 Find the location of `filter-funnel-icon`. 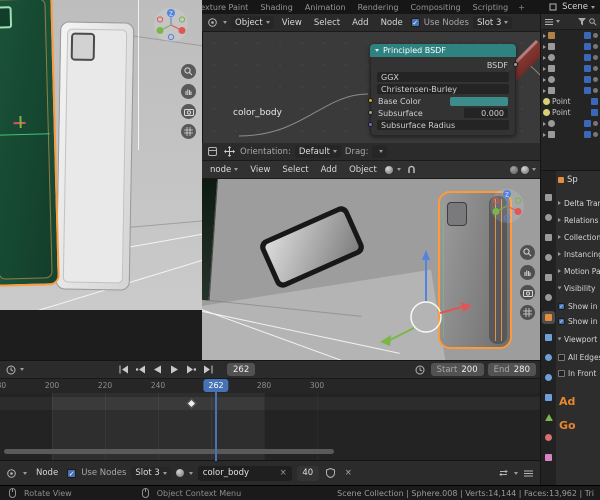

filter-funnel-icon is located at coordinates (582, 21).